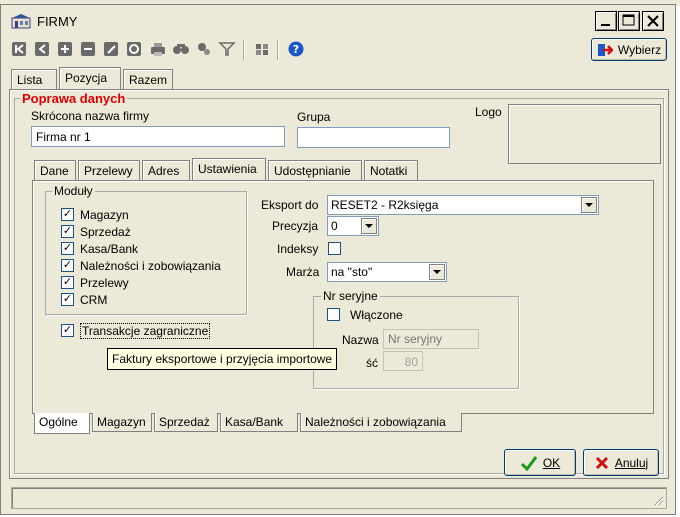 Image resolution: width=680 pixels, height=517 pixels. What do you see at coordinates (540, 462) in the screenshot?
I see `ok-button: OK` at bounding box center [540, 462].